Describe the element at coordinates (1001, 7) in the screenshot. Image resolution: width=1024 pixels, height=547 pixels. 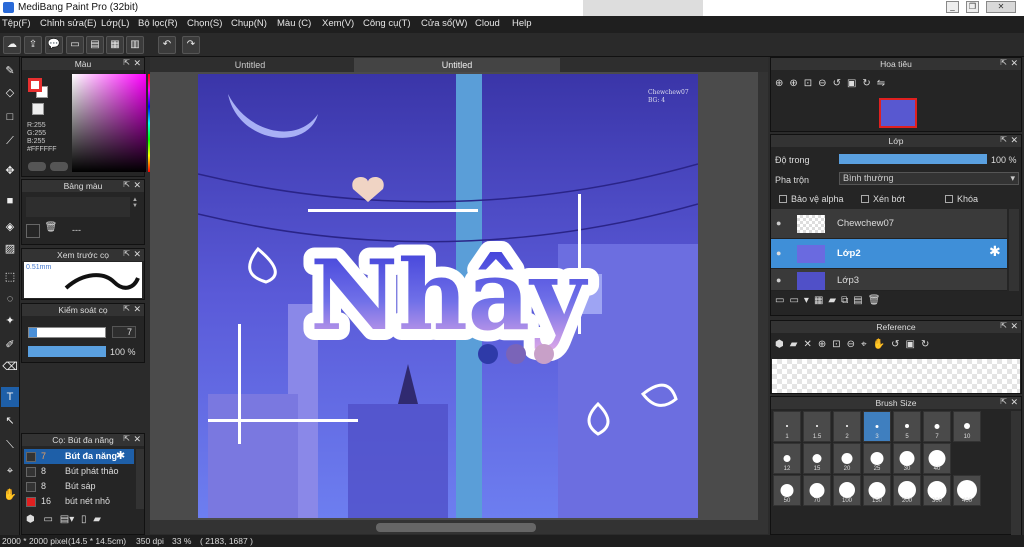
I see `close-button: ✕` at that location.